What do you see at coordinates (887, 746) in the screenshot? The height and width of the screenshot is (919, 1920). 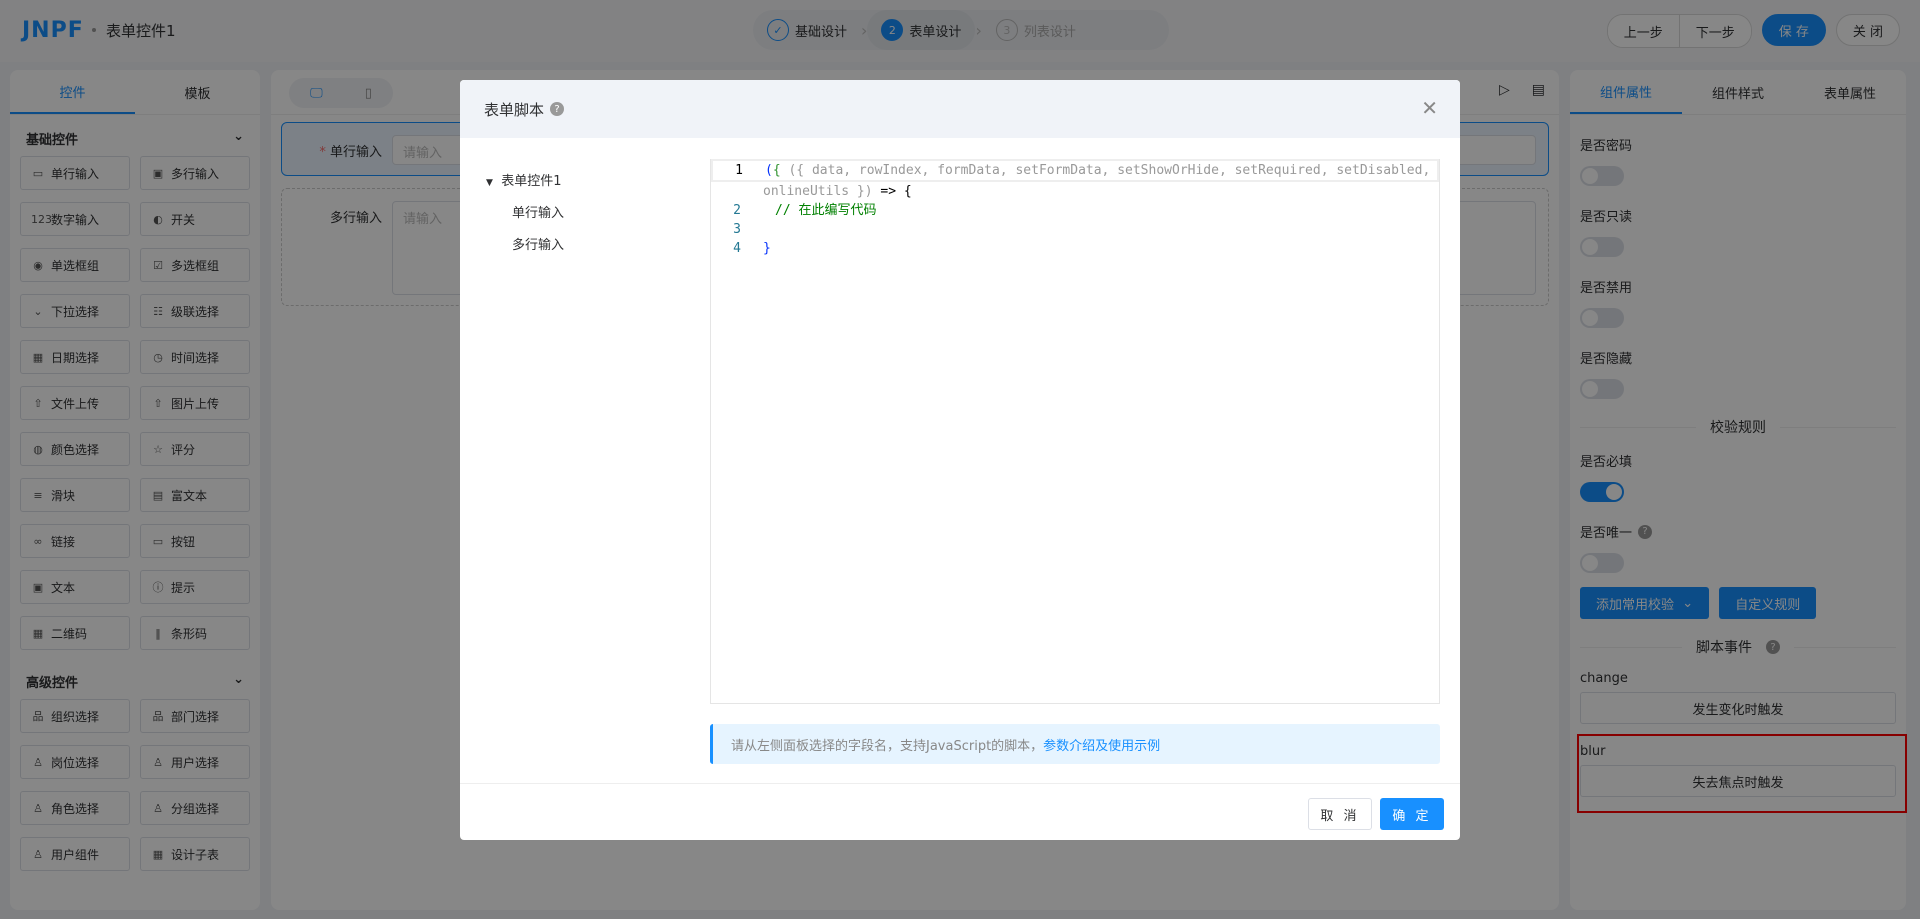 I see `info-text: 请从左侧面板选择的字段名，支持JavaScript的脚本，` at bounding box center [887, 746].